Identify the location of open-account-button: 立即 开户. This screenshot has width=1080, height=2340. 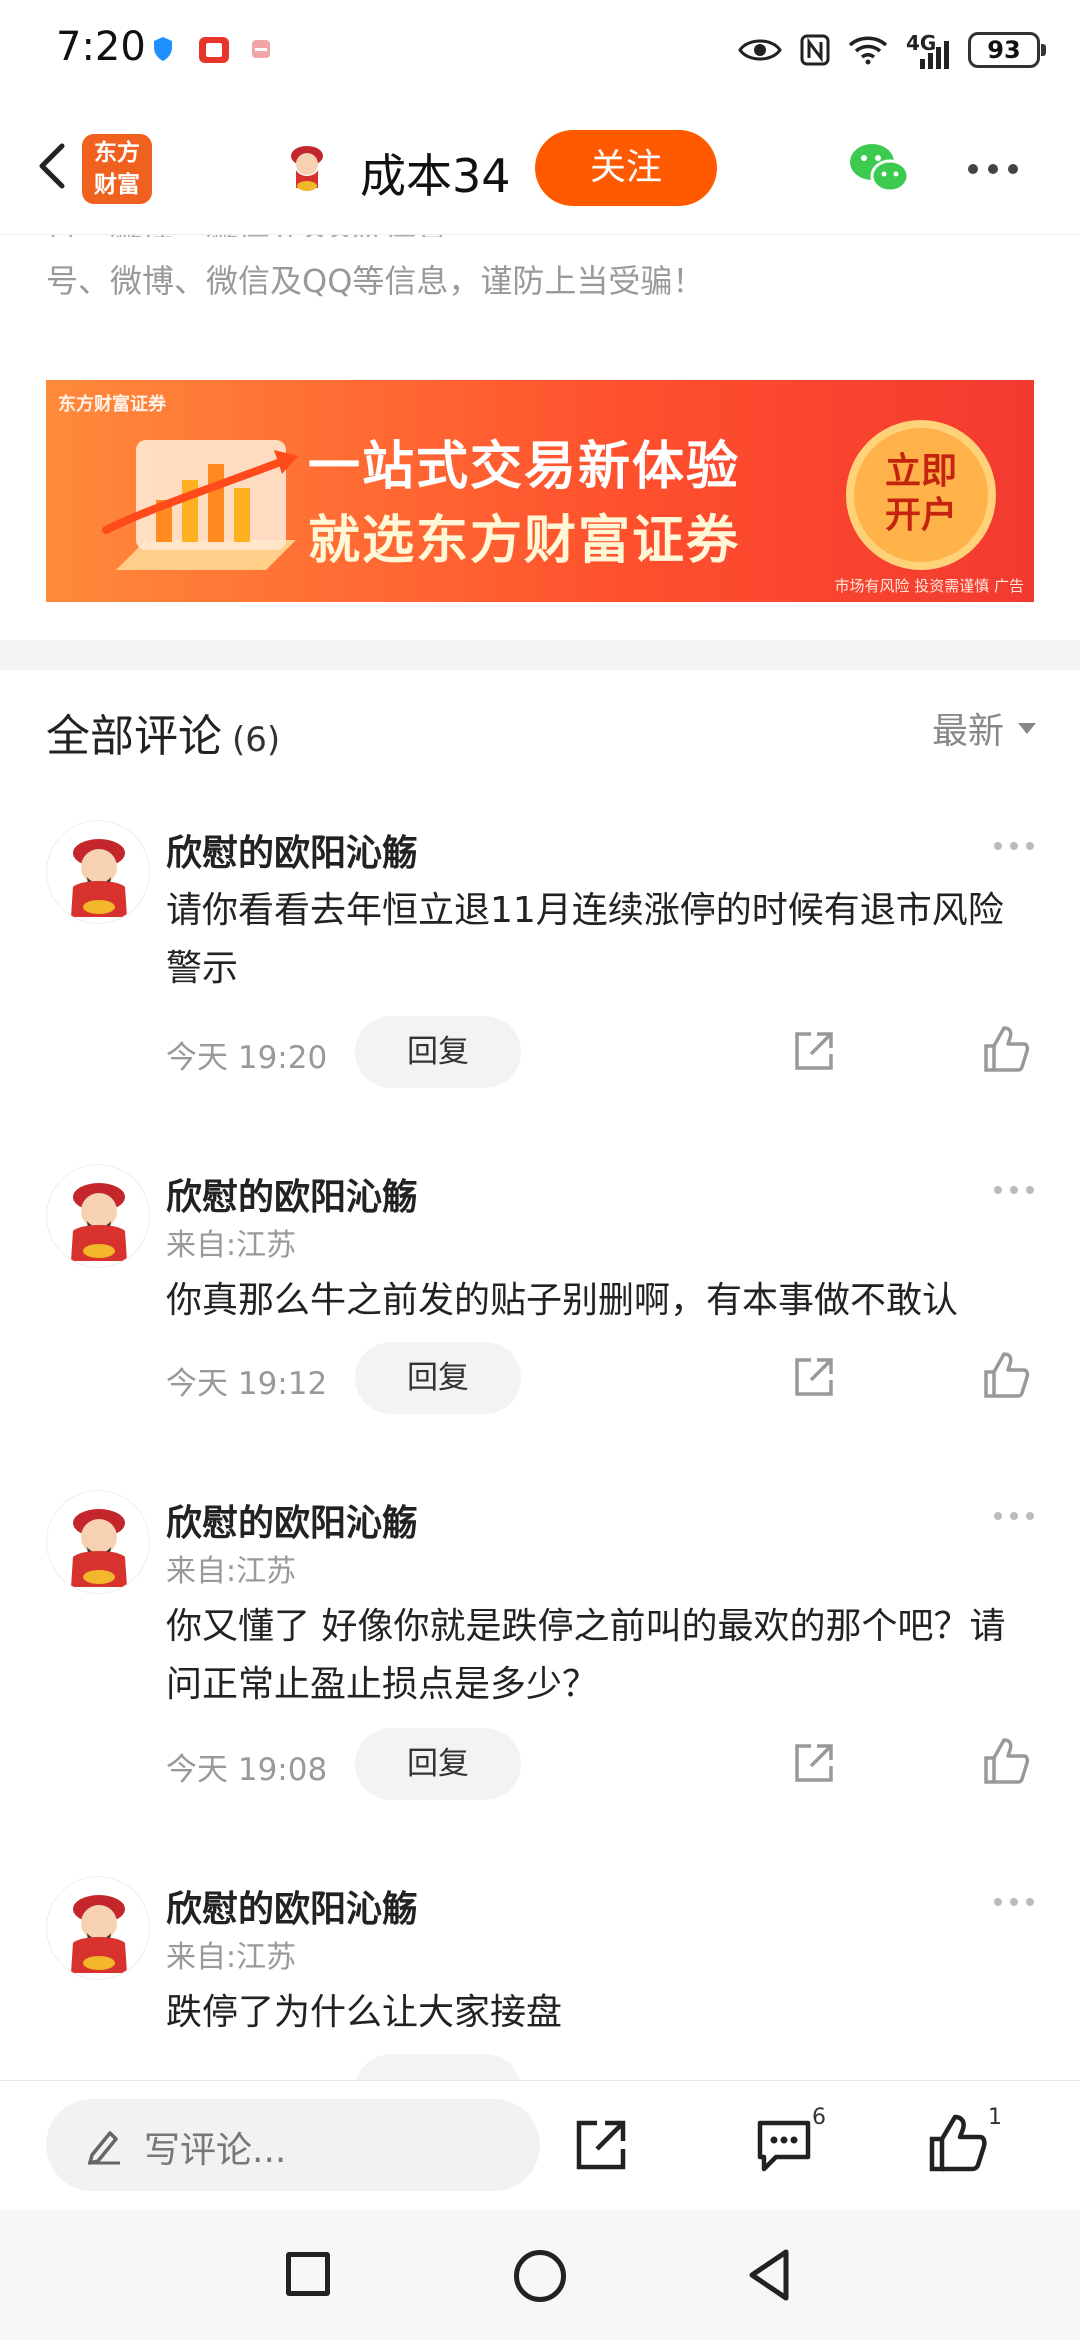
(921, 495).